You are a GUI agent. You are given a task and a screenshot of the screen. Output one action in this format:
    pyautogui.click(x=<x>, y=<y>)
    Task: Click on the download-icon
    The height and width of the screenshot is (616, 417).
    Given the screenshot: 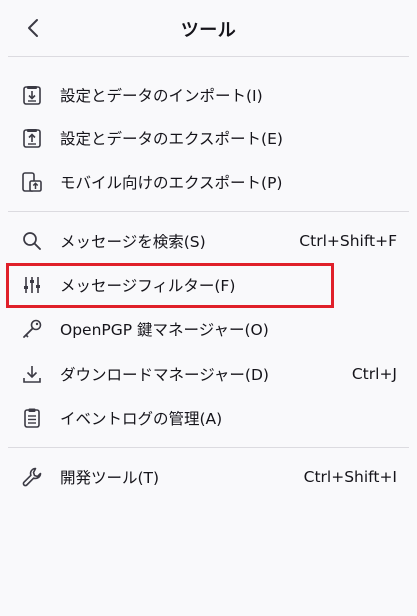 What is the action you would take?
    pyautogui.click(x=32, y=374)
    